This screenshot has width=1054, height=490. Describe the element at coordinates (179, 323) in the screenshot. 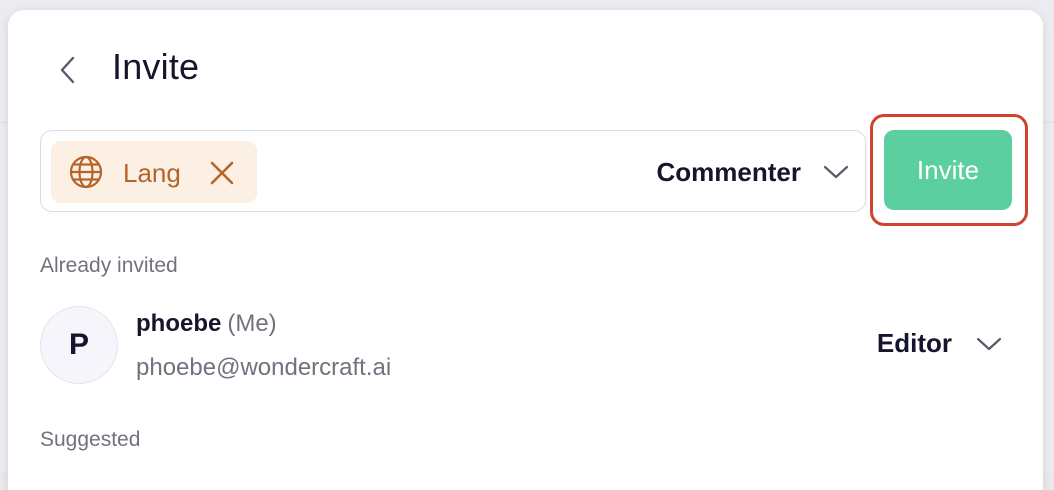

I see `member-name-text: phoebe` at that location.